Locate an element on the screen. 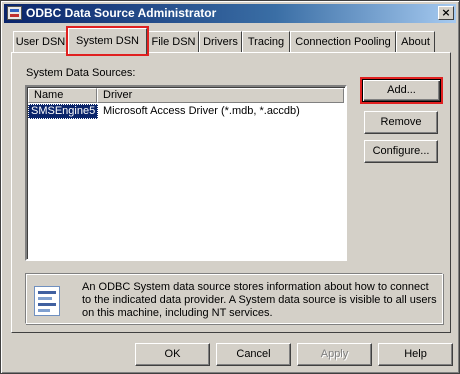 This screenshot has width=460, height=374. tab-file-dsn: File DSN is located at coordinates (173, 42).